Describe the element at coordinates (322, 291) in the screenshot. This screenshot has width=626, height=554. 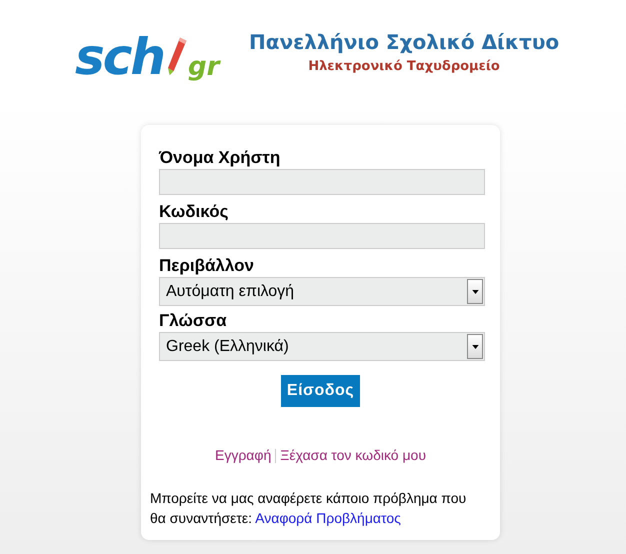
I see `dropdown: Αυτόματη επιλογή` at that location.